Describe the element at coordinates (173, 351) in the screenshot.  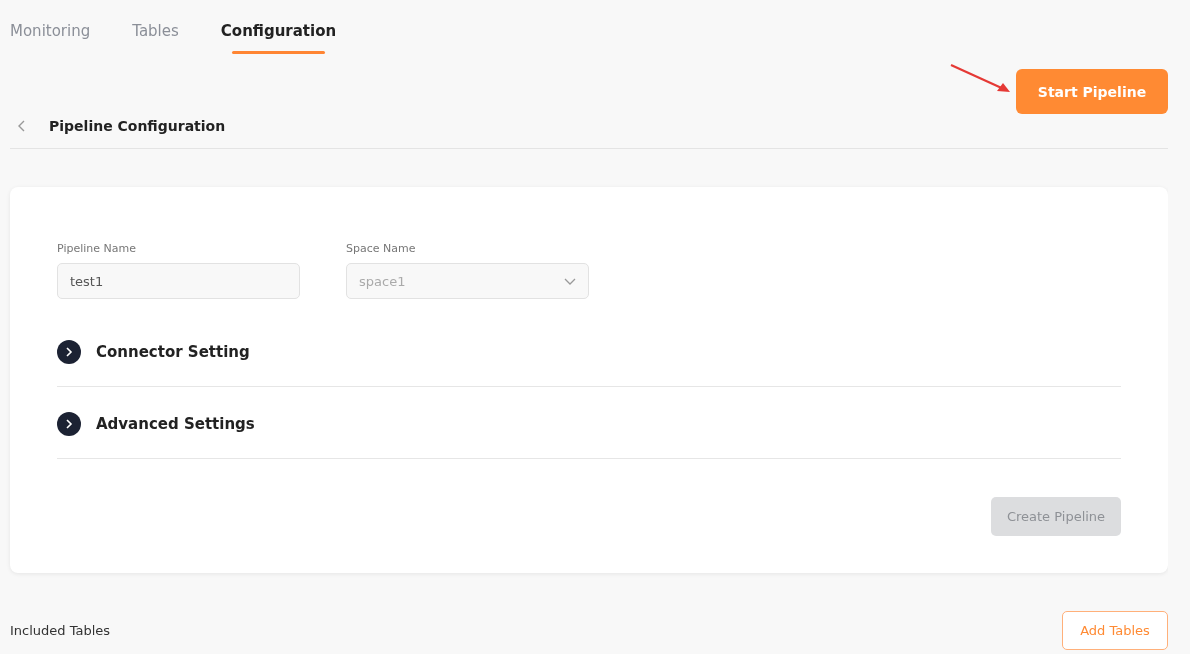
I see `section-title: Connector Setting` at that location.